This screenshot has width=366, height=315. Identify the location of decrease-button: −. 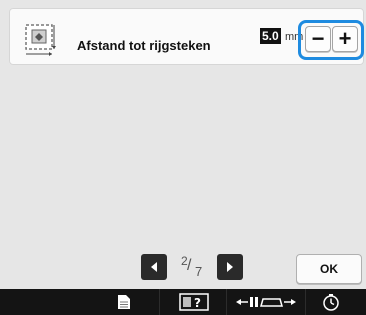
(318, 39).